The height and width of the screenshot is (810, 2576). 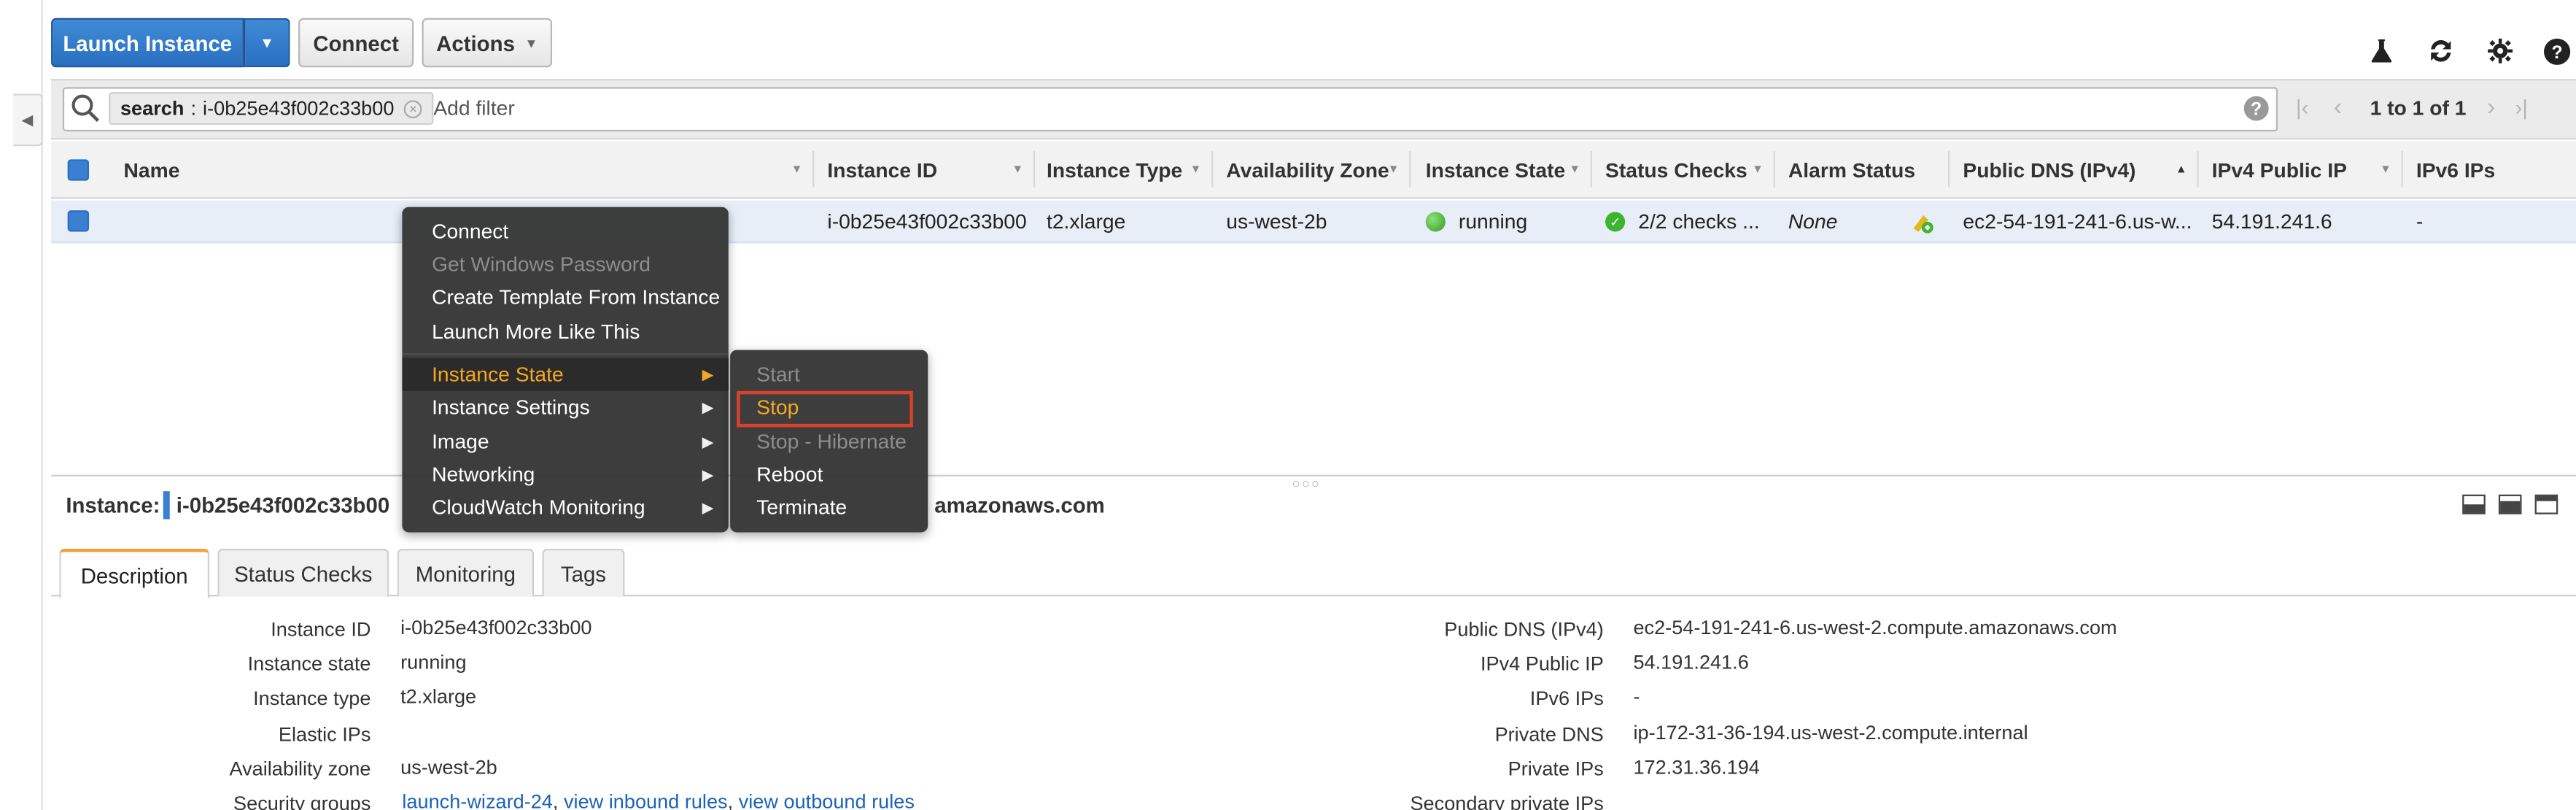 What do you see at coordinates (439, 696) in the screenshot?
I see `field-value: t2.xlarge` at bounding box center [439, 696].